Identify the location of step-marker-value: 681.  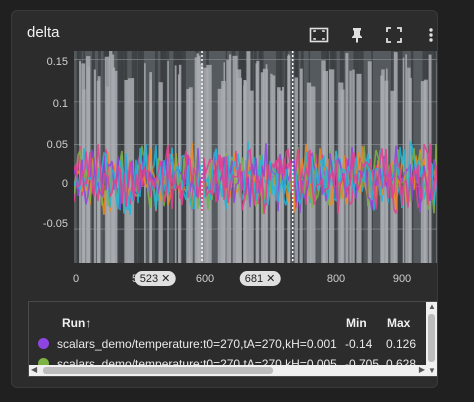
(254, 278).